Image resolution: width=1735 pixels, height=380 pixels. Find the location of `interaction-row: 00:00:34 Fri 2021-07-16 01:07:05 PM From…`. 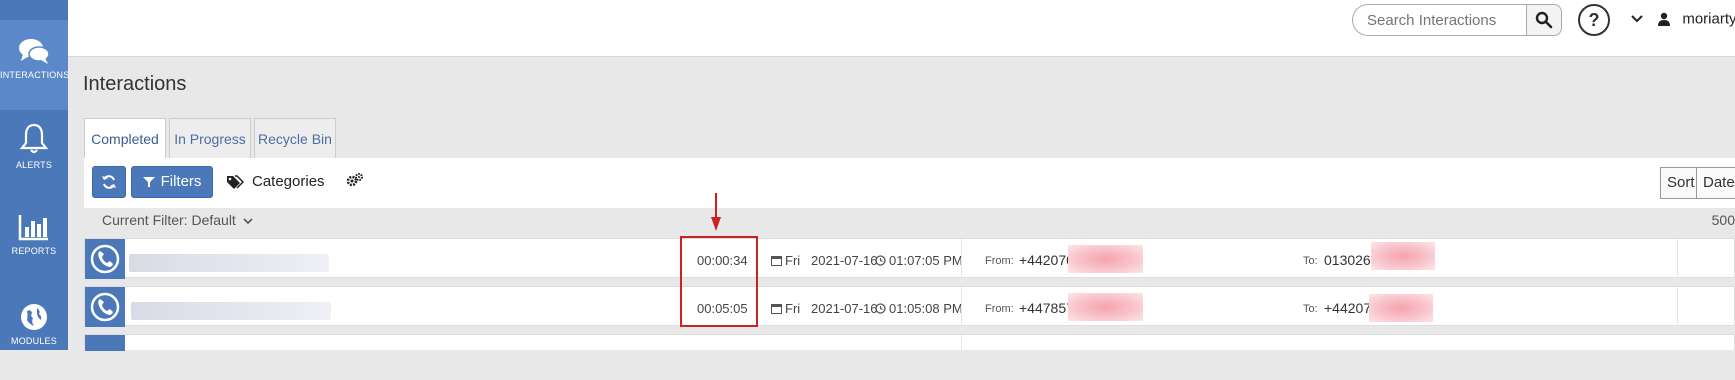

interaction-row: 00:00:34 Fri 2021-07-16 01:07:05 PM From… is located at coordinates (909, 258).